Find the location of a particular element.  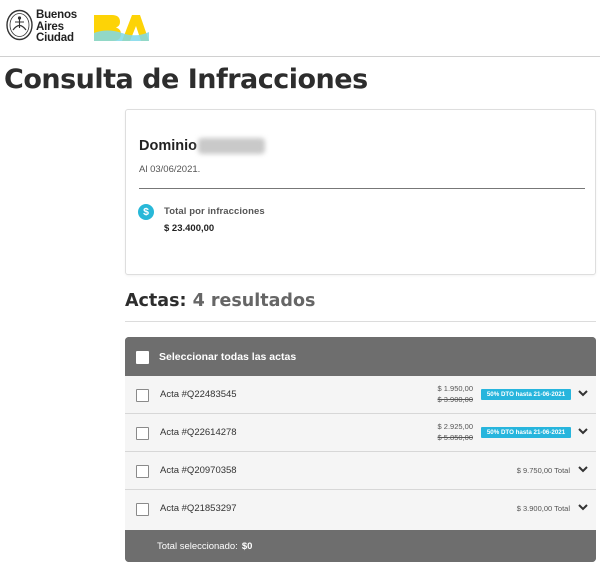

page-title: Consulta de Infracciones is located at coordinates (186, 79).